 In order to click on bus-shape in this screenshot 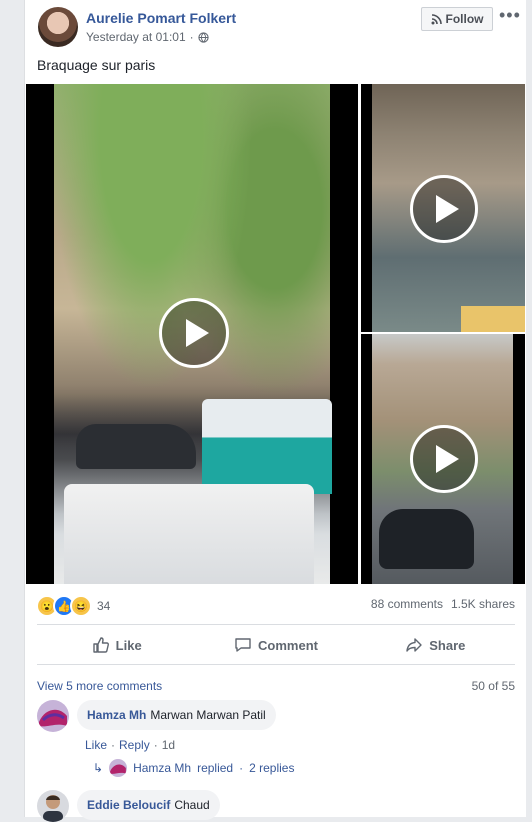, I will do `click(267, 446)`.